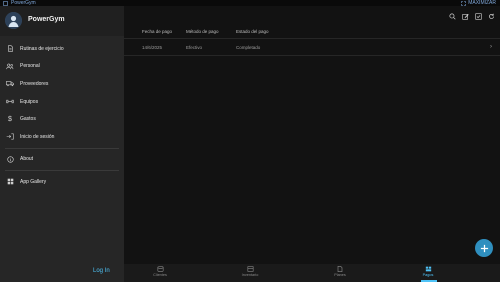  What do you see at coordinates (28, 119) in the screenshot?
I see `menu-item-label: Gastos` at bounding box center [28, 119].